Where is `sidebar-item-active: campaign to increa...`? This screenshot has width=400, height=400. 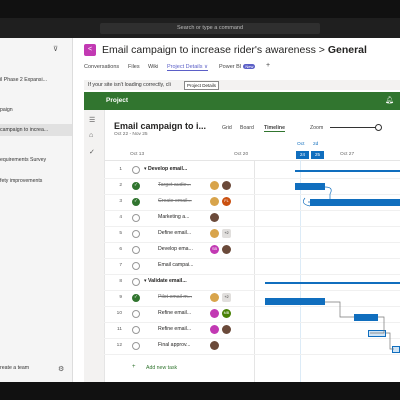 sidebar-item-active: campaign to increa... is located at coordinates (36, 130).